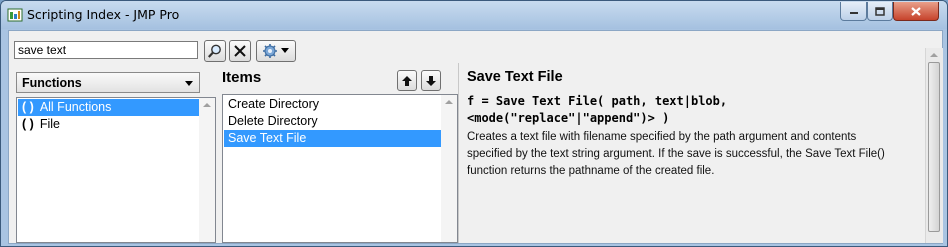 The image size is (948, 247). I want to click on minimize-icon, so click(853, 13).